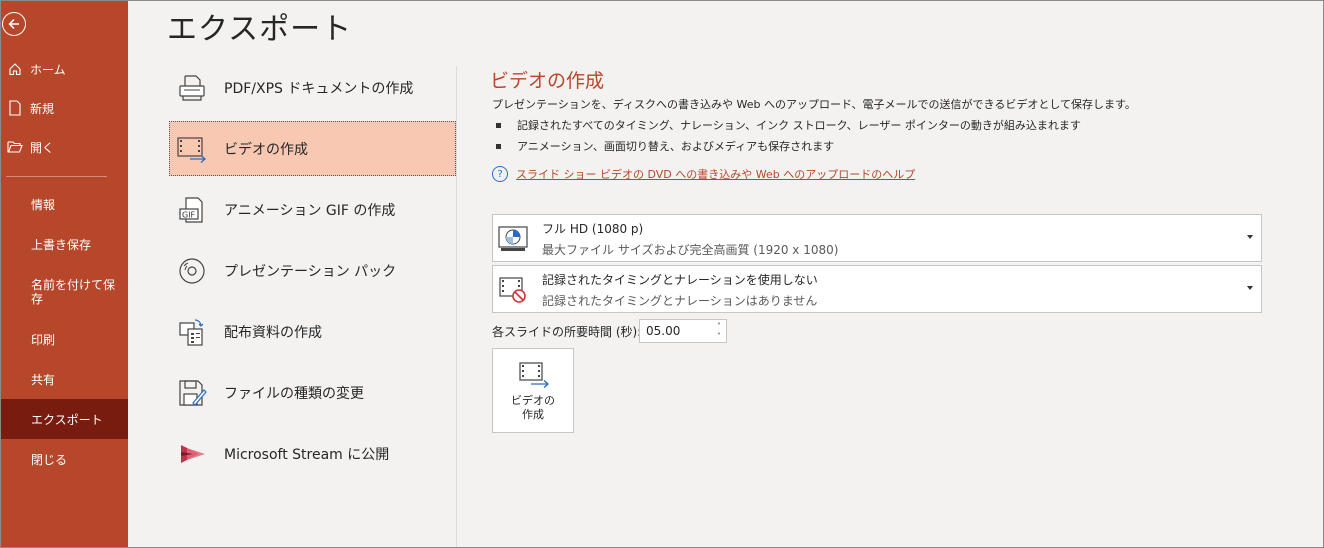 This screenshot has width=1324, height=548. What do you see at coordinates (56, 176) in the screenshot?
I see `sidebar-divider` at bounding box center [56, 176].